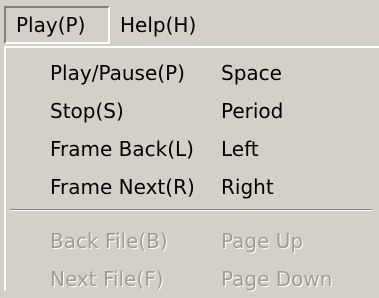 The image size is (379, 298). What do you see at coordinates (192, 111) in the screenshot?
I see `menu-item-stop: Stop(S) Period` at bounding box center [192, 111].